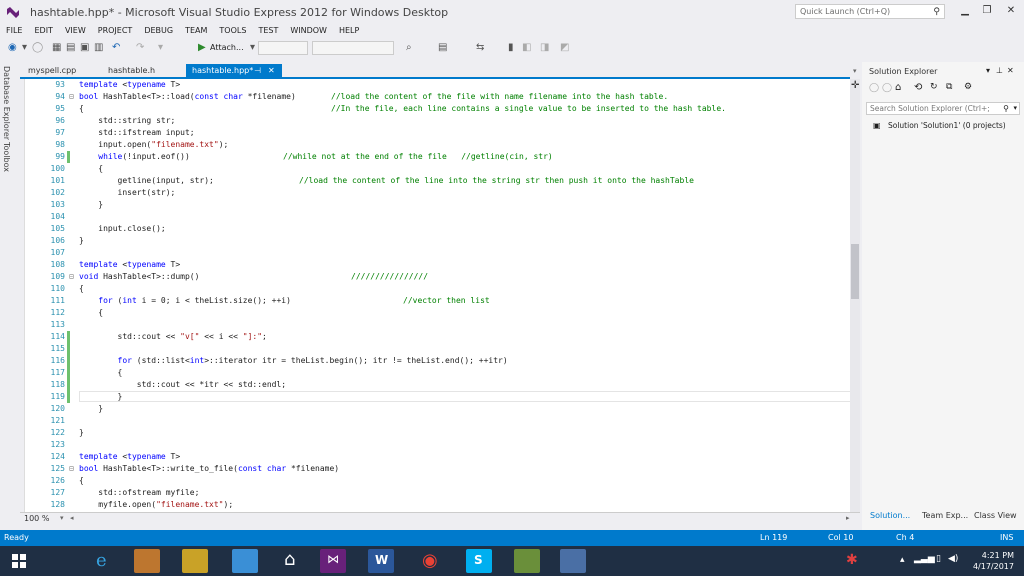 The width and height of the screenshot is (1024, 576). Describe the element at coordinates (116, 47) in the screenshot. I see `undo-icon: ↶` at that location.